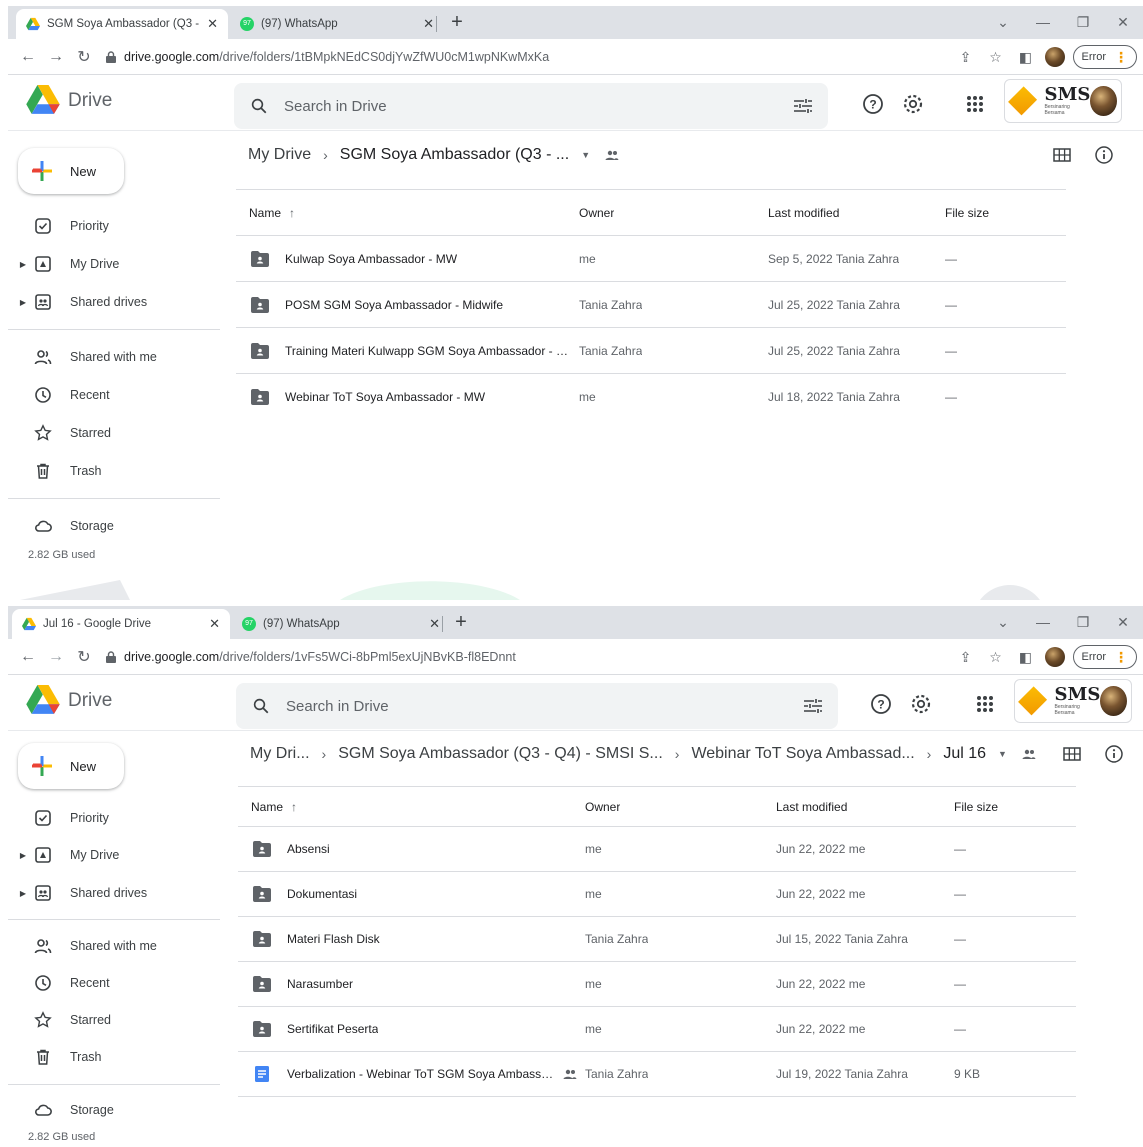  What do you see at coordinates (657, 894) in the screenshot?
I see `table-row: Dokumentasi me Jun 22, 2022 me —` at bounding box center [657, 894].